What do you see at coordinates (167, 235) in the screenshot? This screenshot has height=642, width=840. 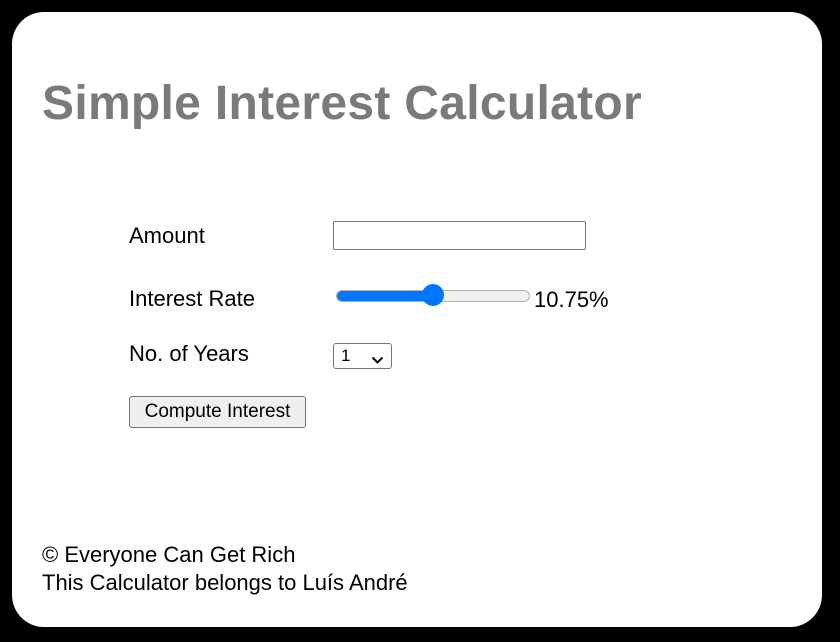 I see `amount-label: Amount` at bounding box center [167, 235].